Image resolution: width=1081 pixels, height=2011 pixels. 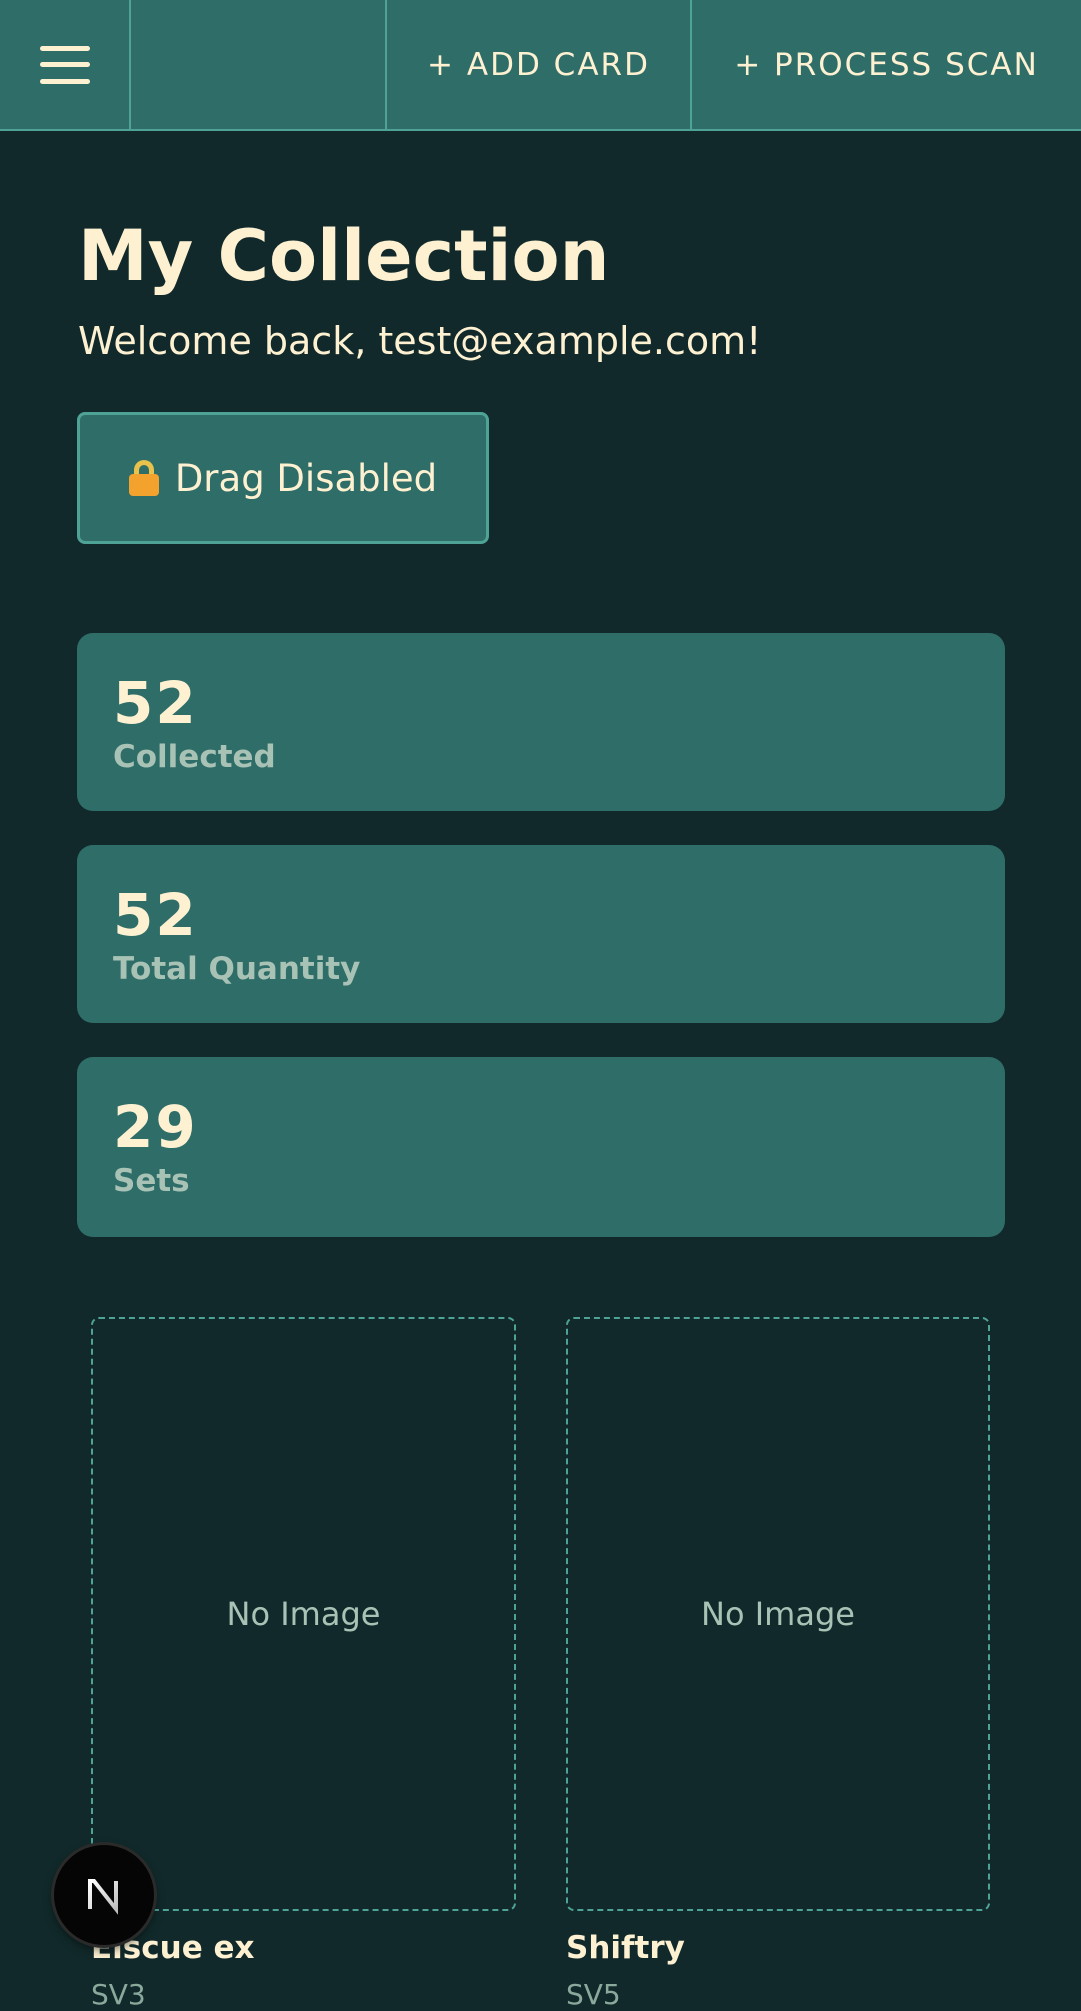 I want to click on stat-label: Collected, so click(x=194, y=757).